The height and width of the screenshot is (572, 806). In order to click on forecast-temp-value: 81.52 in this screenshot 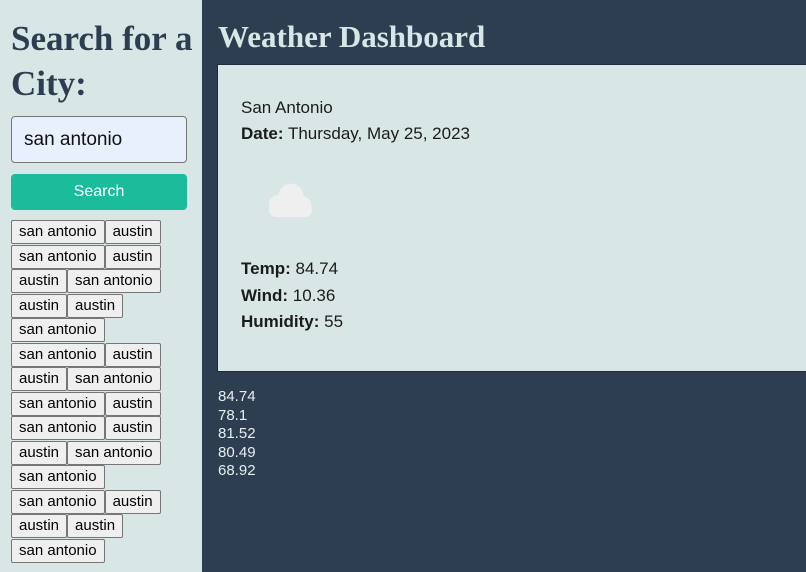, I will do `click(237, 433)`.